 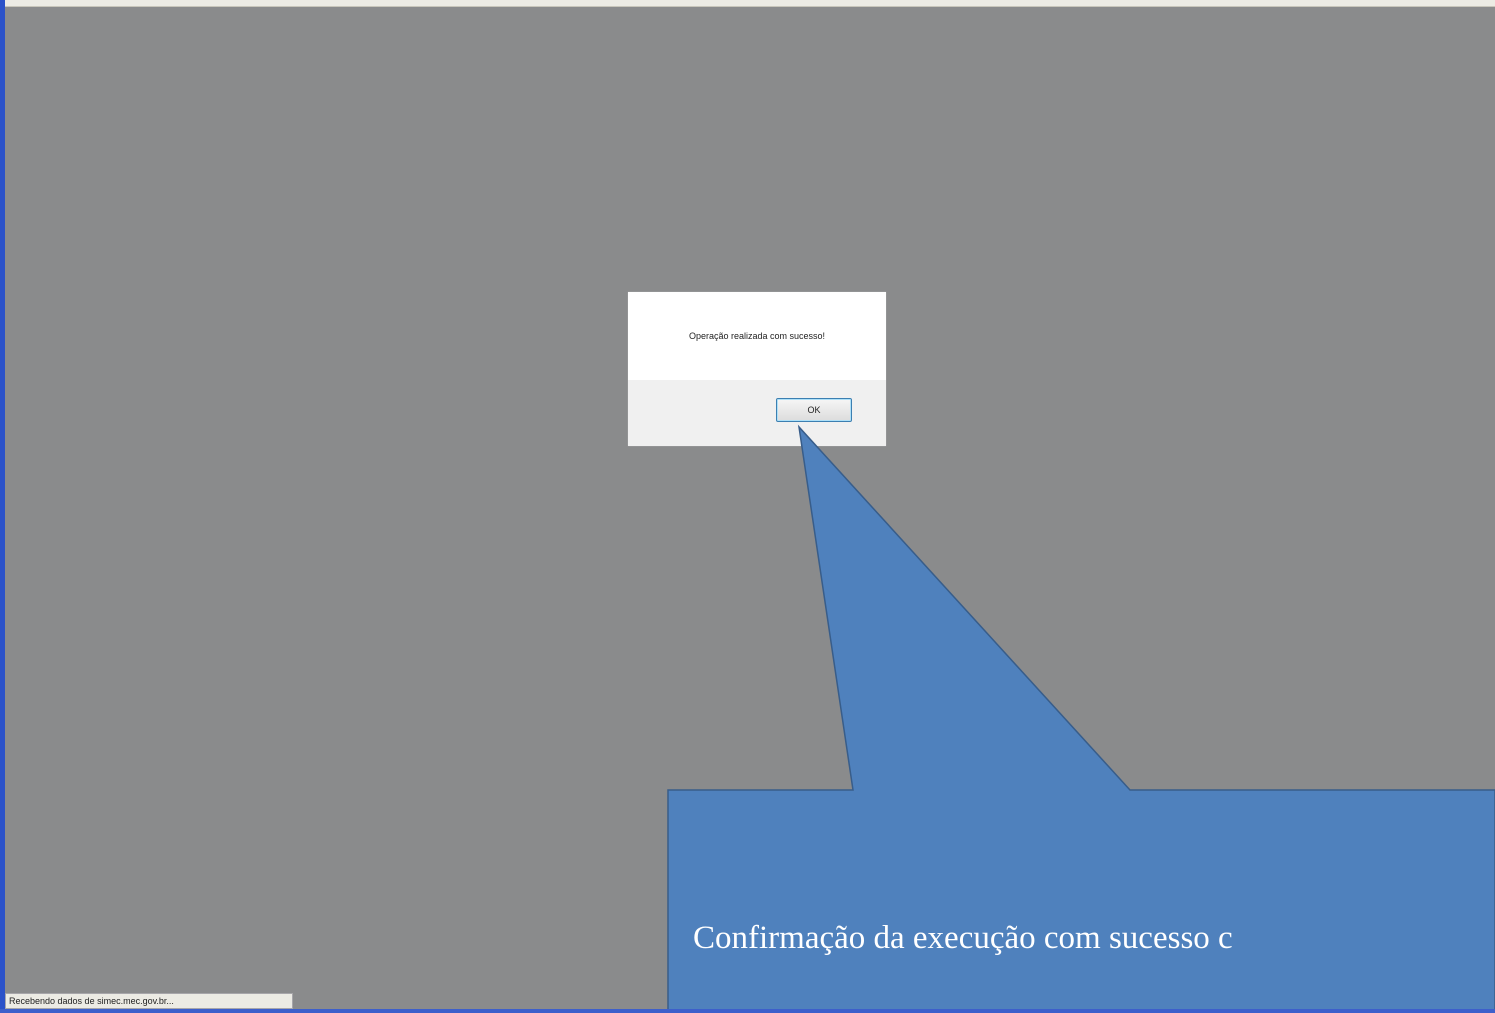 What do you see at coordinates (963, 938) in the screenshot?
I see `callout-text: Confirmação da execução com sucesso c` at bounding box center [963, 938].